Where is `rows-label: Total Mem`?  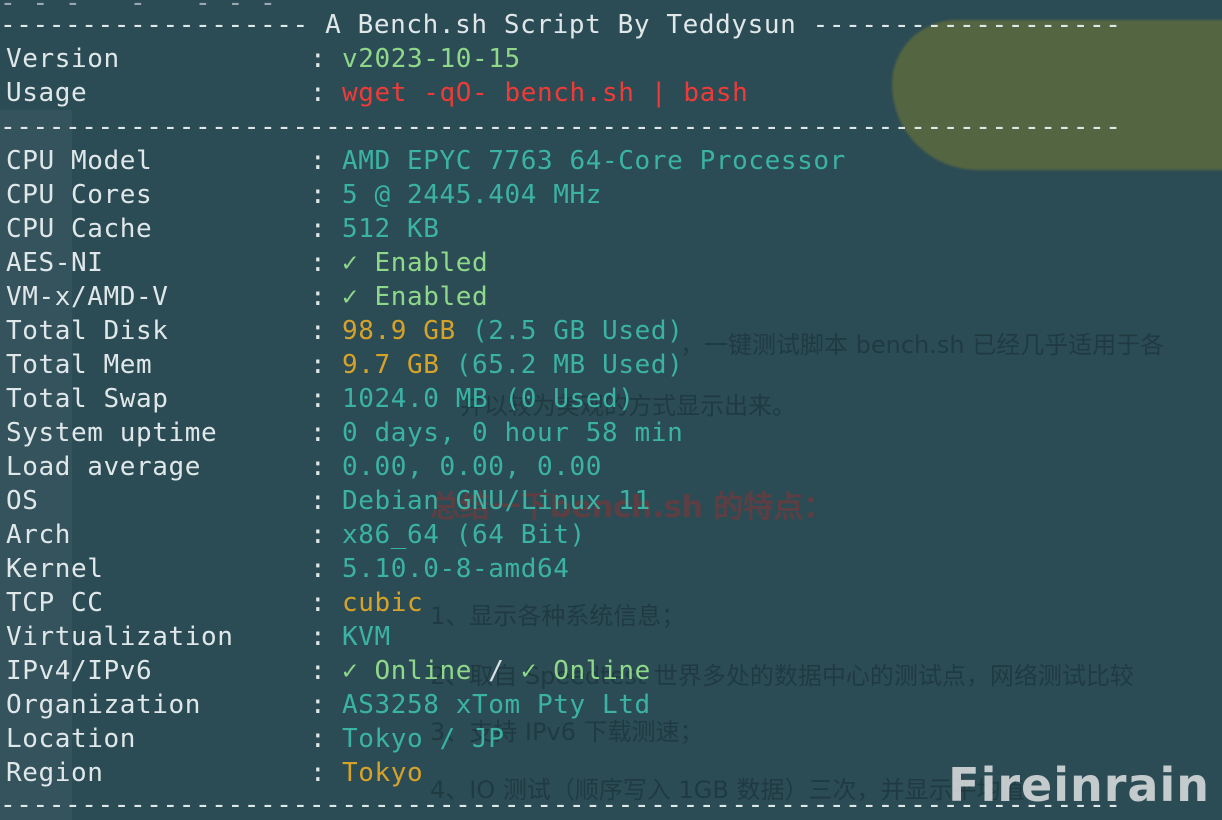 rows-label: Total Mem is located at coordinates (79, 365).